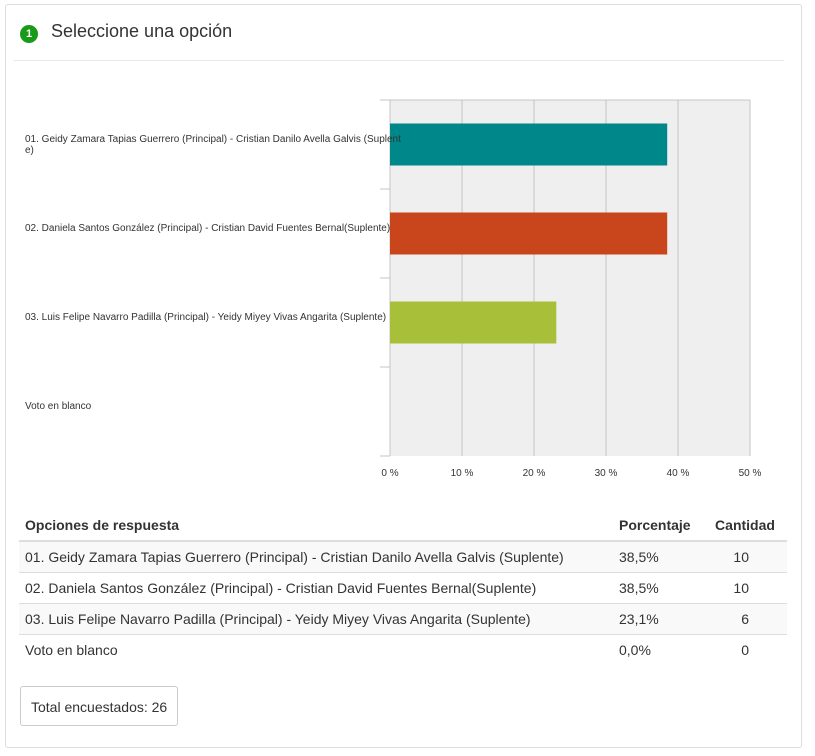 This screenshot has width=815, height=756. Describe the element at coordinates (606, 473) in the screenshot. I see `x-tick-label: 30 %` at that location.